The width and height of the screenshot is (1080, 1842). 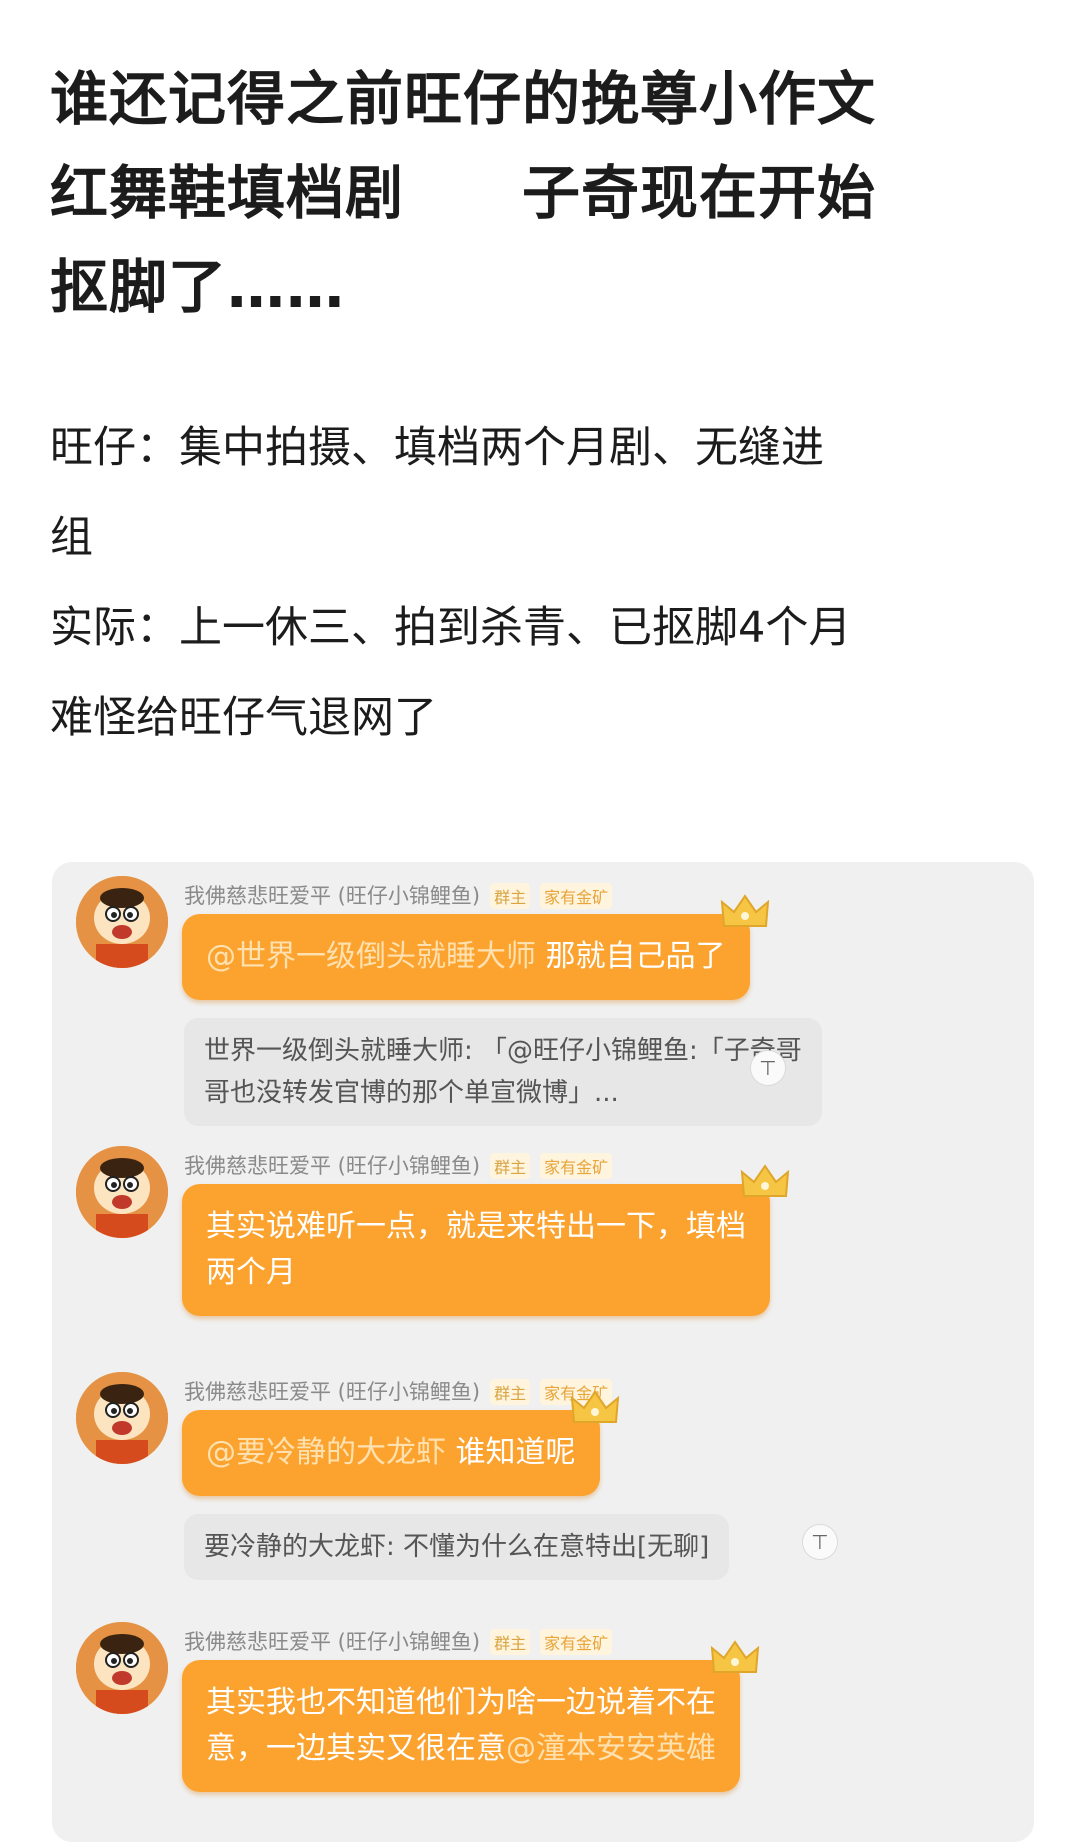 What do you see at coordinates (476, 1226) in the screenshot?
I see `message-text: 其实说难听一点，就是来特出一下，填档` at bounding box center [476, 1226].